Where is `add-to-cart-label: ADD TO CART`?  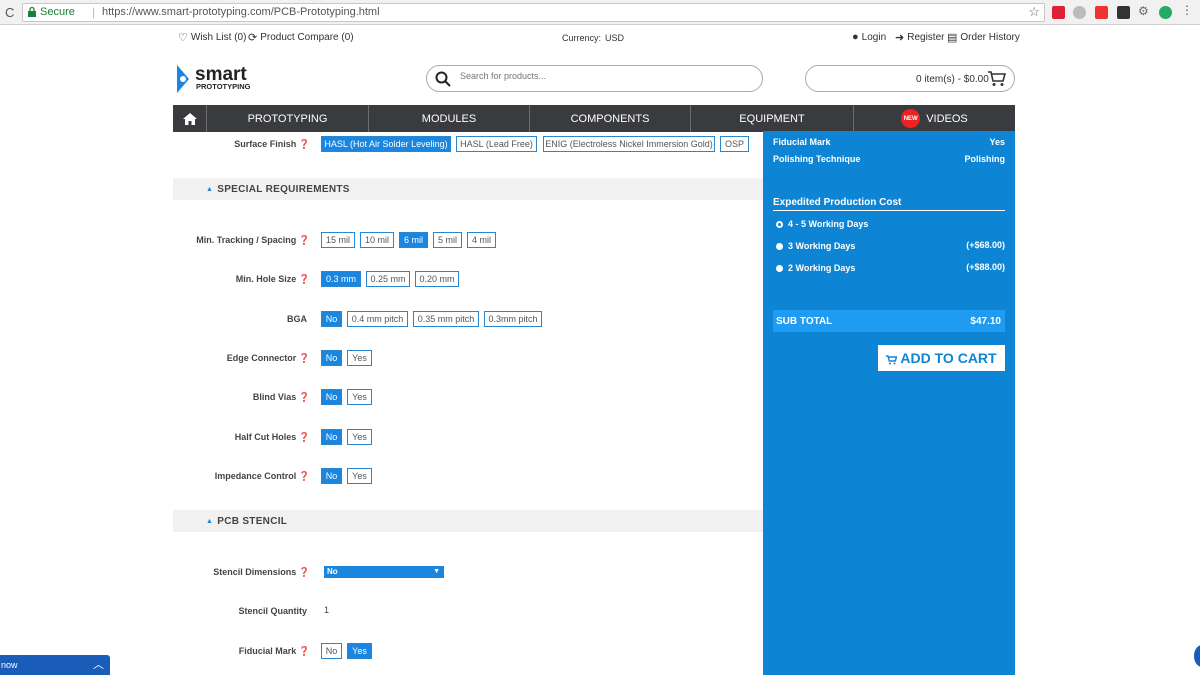
add-to-cart-label: ADD TO CART is located at coordinates (948, 358).